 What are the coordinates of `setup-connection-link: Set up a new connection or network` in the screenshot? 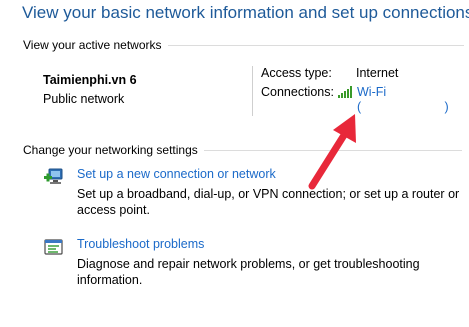 It's located at (176, 174).